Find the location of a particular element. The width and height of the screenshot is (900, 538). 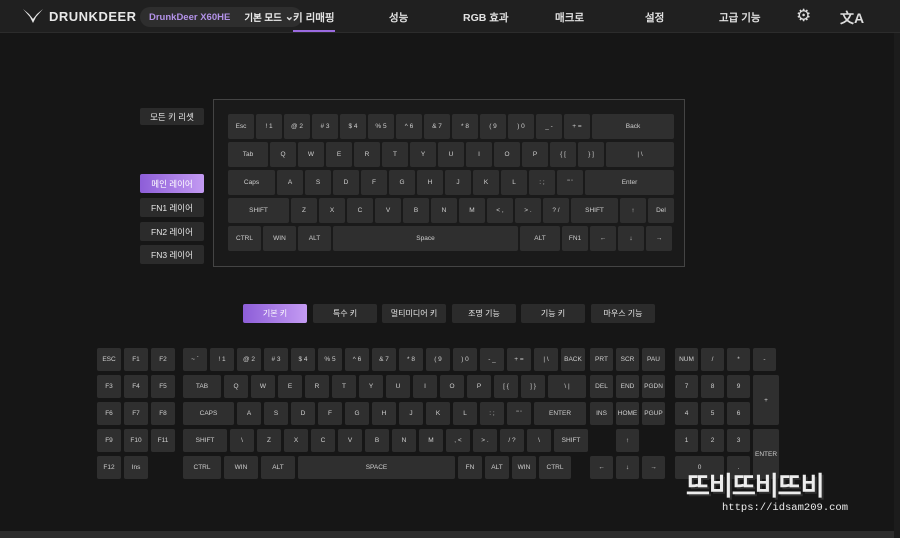

palette-key-fn: FN is located at coordinates (470, 467).